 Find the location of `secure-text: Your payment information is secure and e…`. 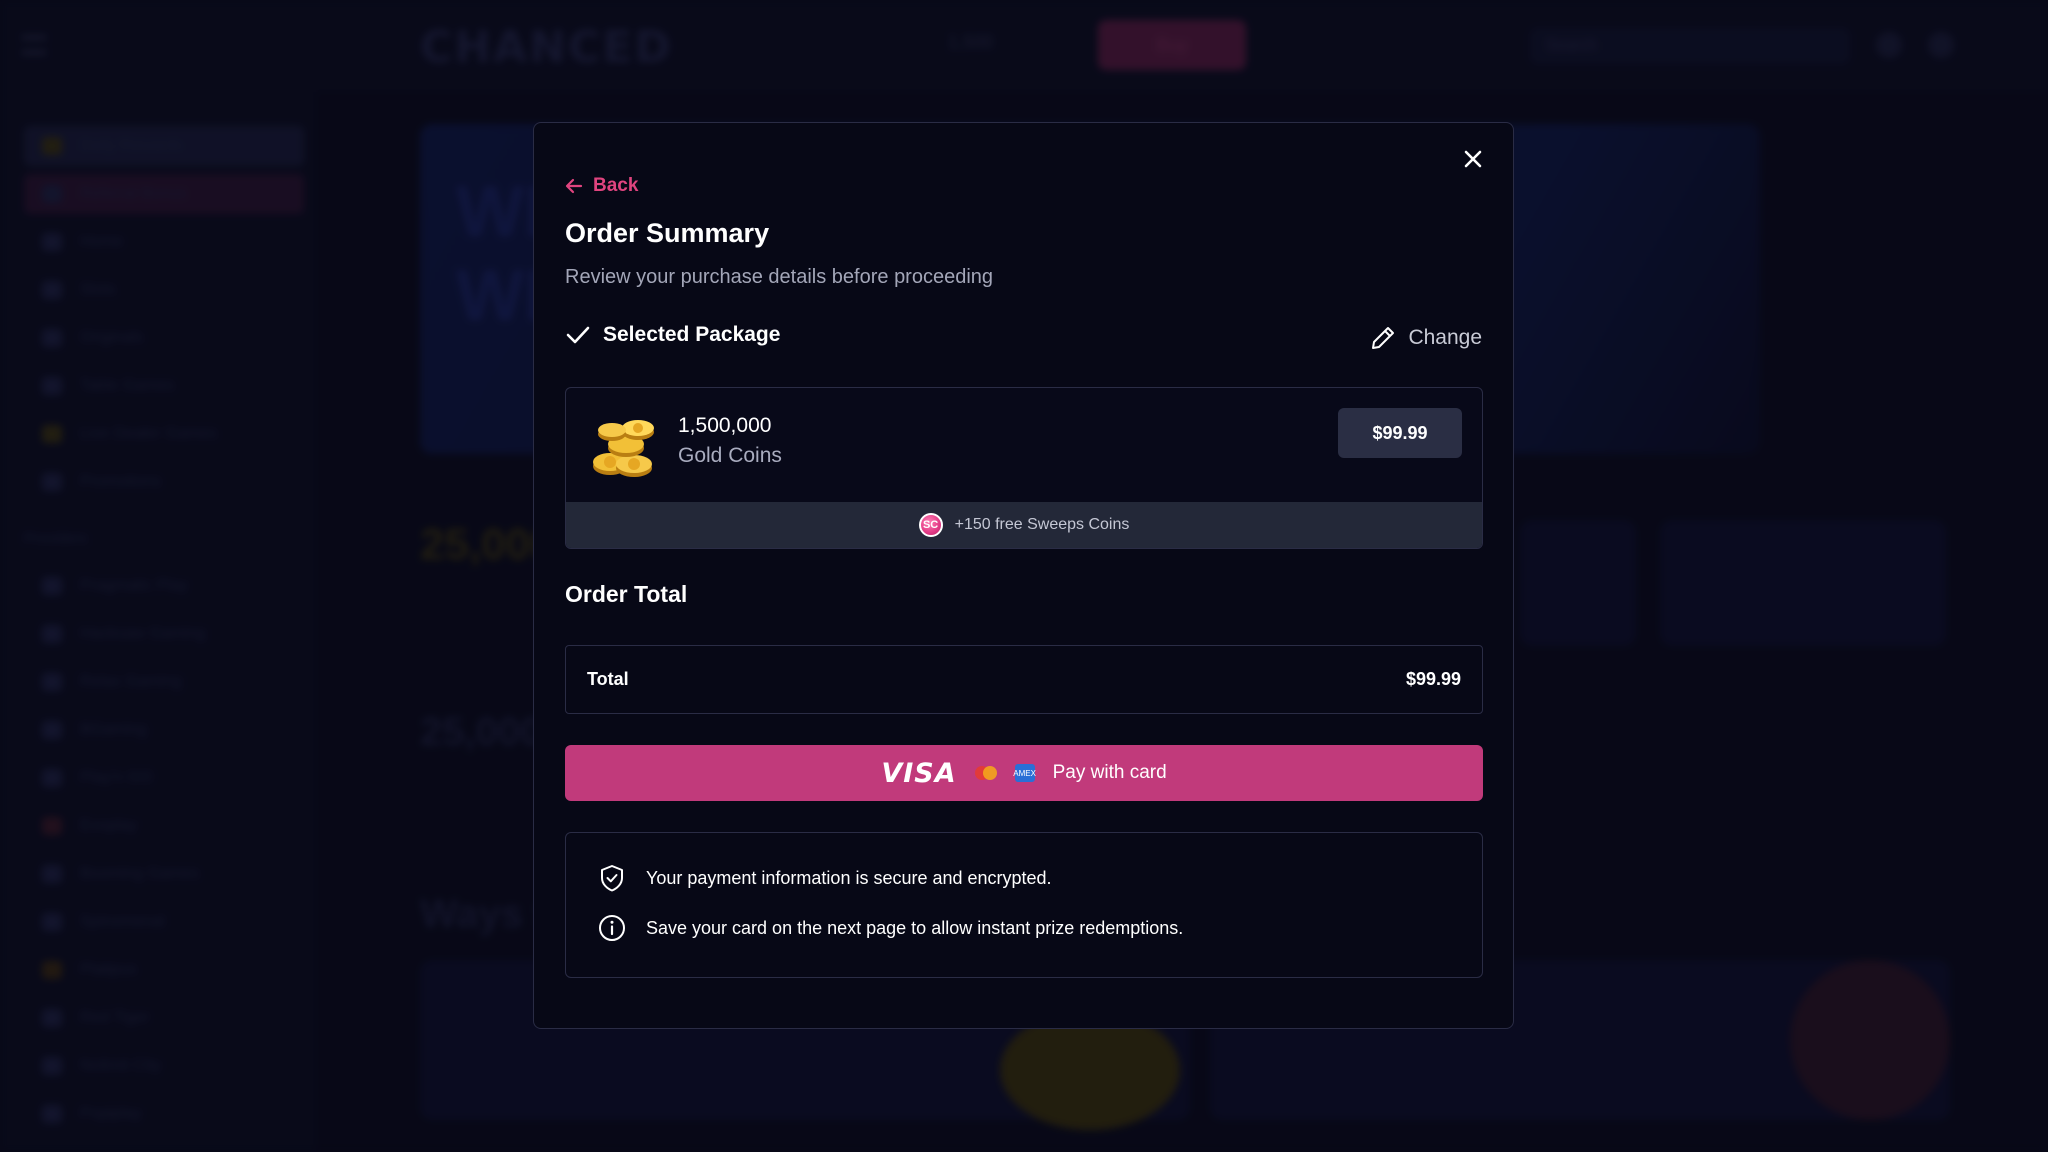

secure-text: Your payment information is secure and e… is located at coordinates (849, 877).